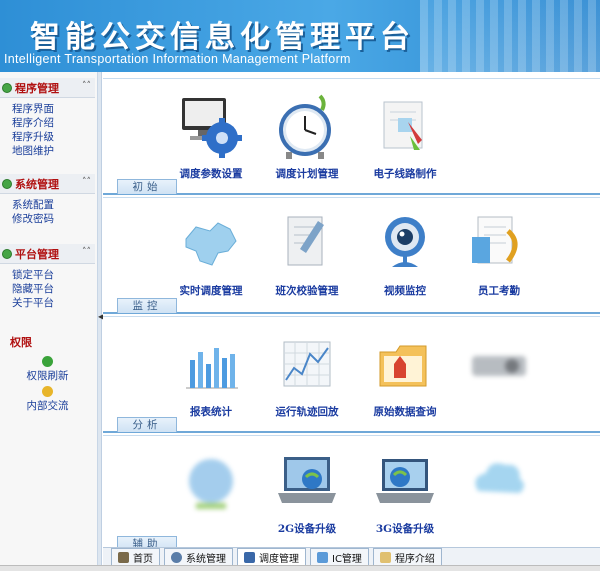 The height and width of the screenshot is (571, 600). Describe the element at coordinates (211, 365) in the screenshot. I see `bar-chart-icon` at that location.